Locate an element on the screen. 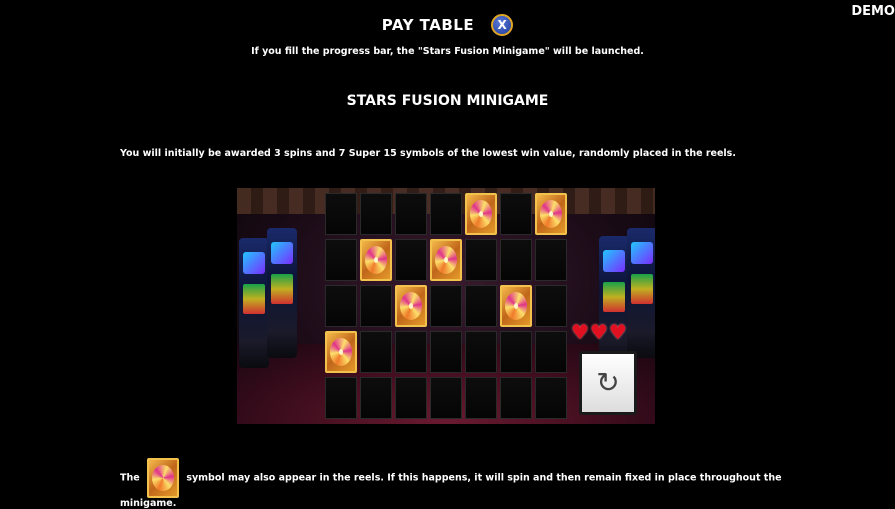  lives-hearts: ♥♥♥ is located at coordinates (599, 332).